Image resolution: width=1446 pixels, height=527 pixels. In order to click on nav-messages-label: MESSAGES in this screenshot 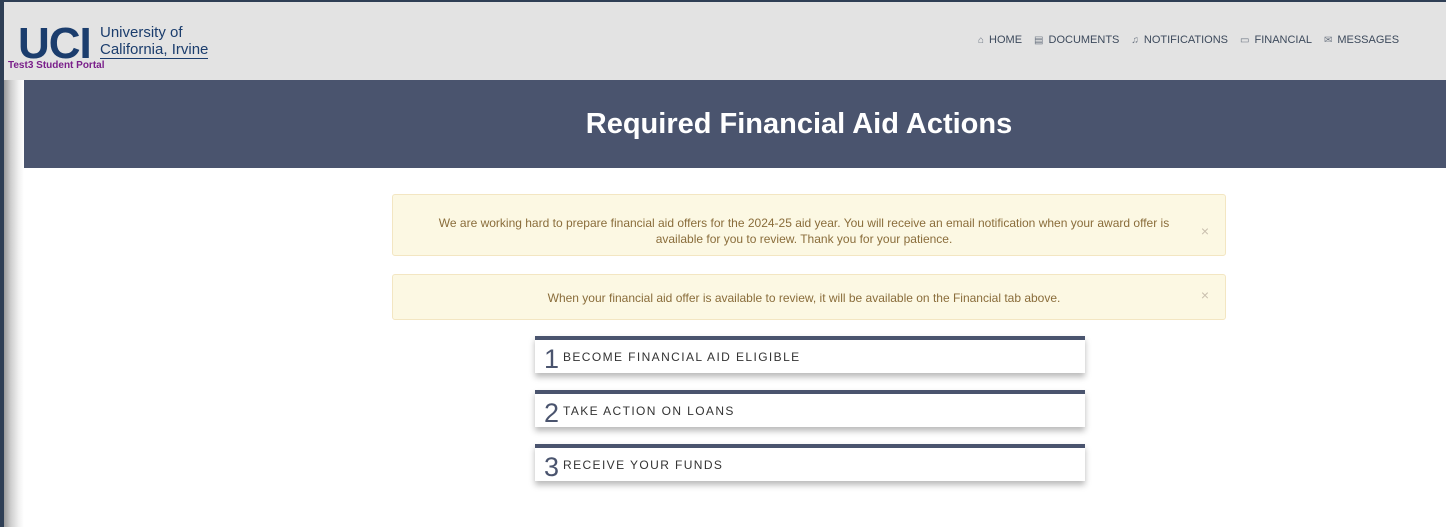, I will do `click(1368, 40)`.